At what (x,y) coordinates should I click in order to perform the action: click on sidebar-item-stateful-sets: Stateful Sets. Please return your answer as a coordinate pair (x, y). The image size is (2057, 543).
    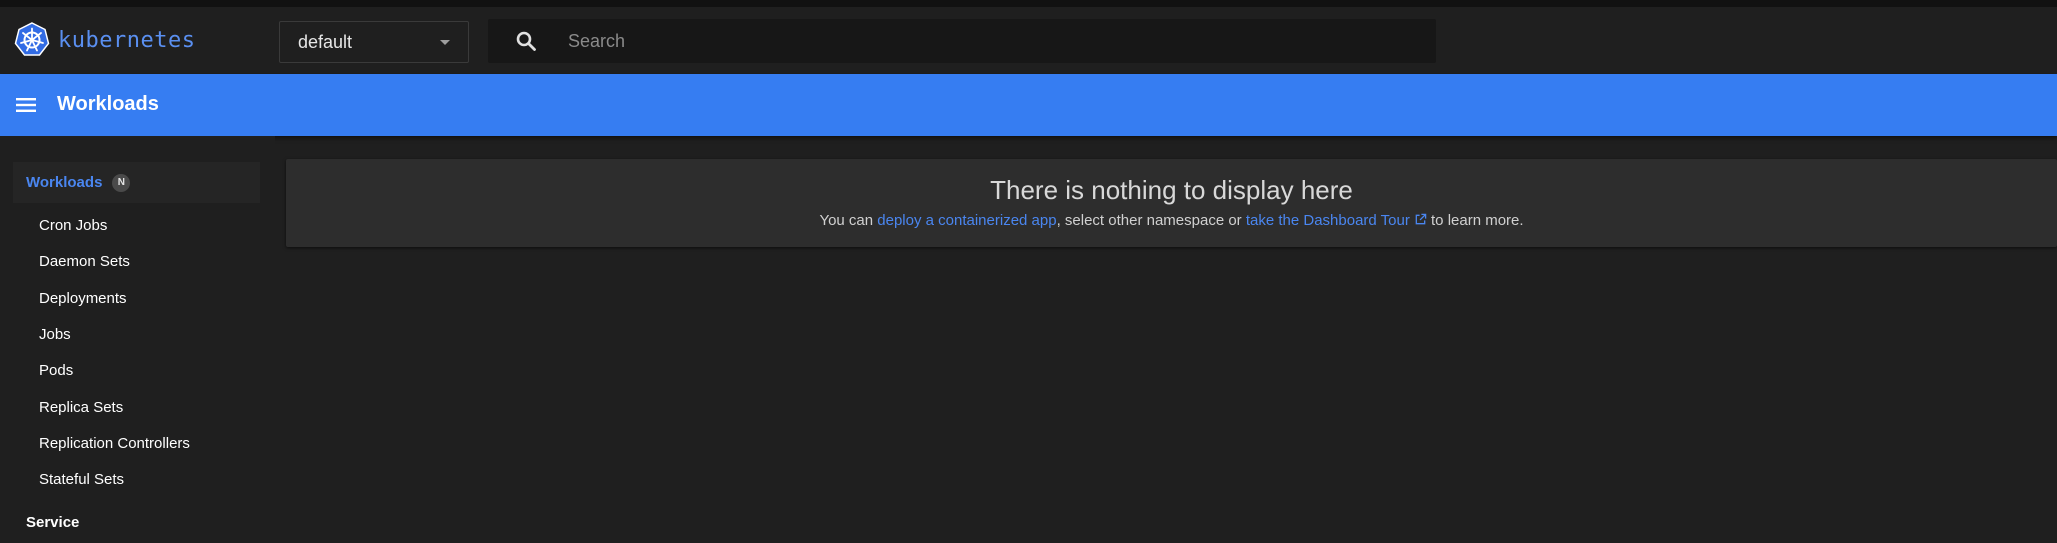
    Looking at the image, I should click on (81, 479).